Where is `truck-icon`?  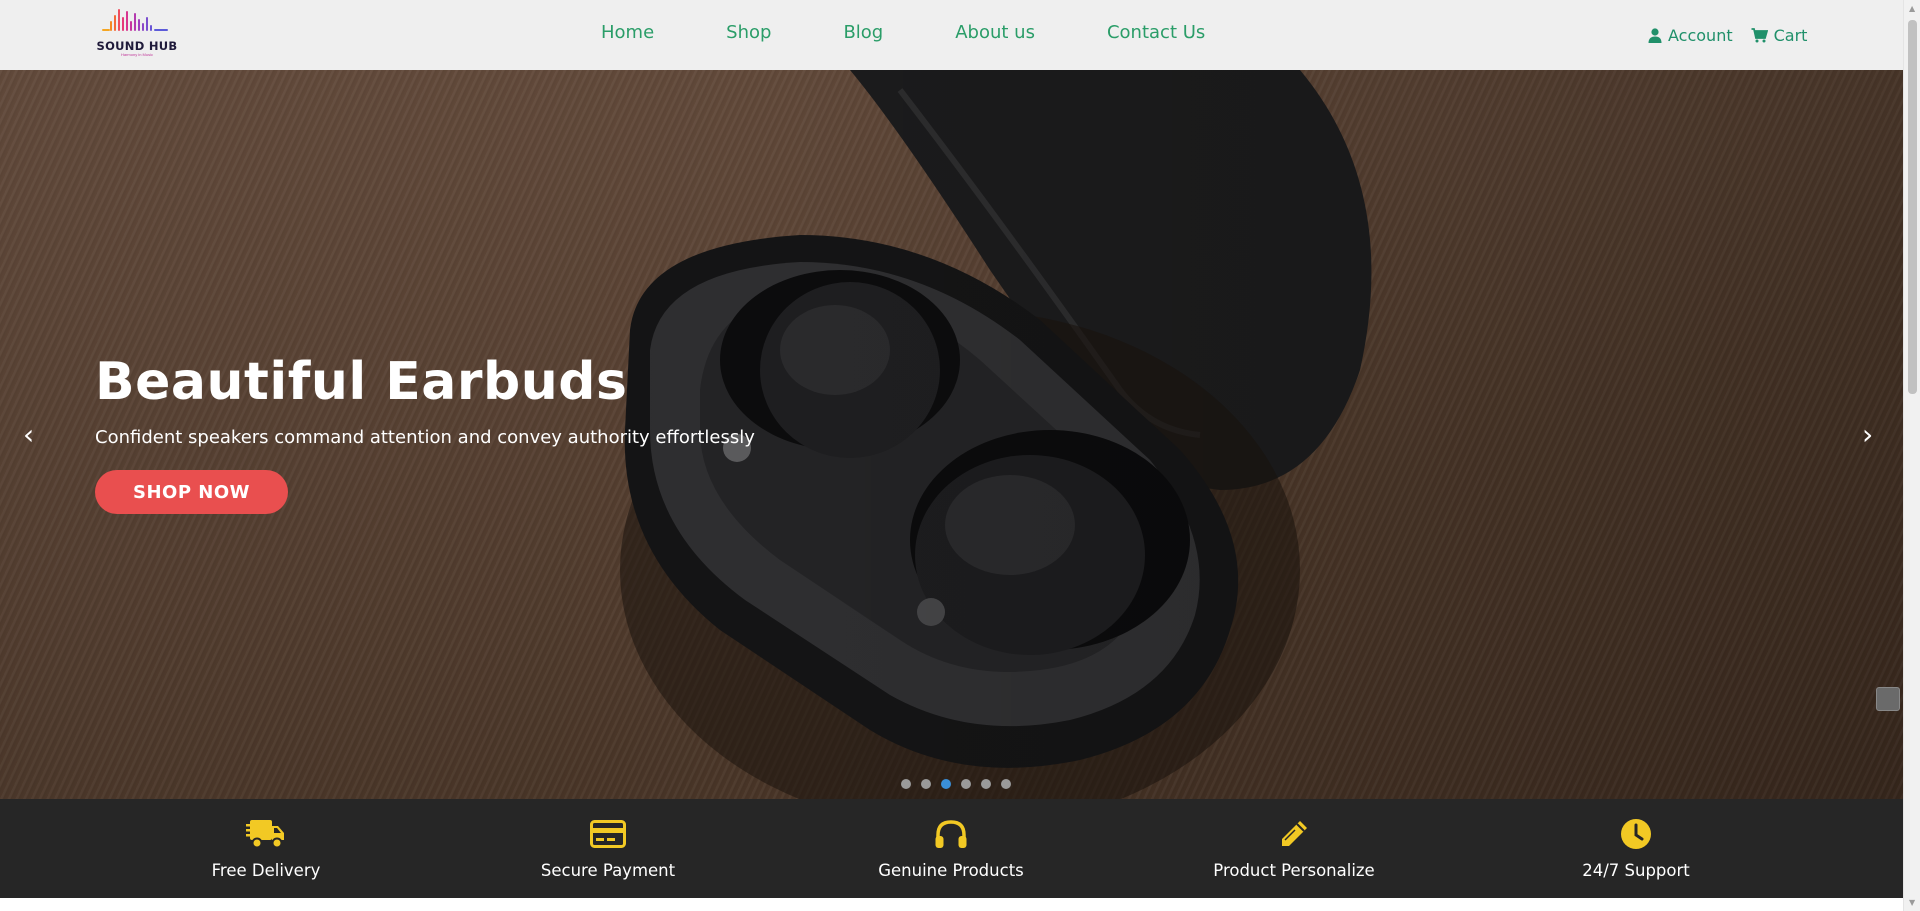 truck-icon is located at coordinates (265, 834).